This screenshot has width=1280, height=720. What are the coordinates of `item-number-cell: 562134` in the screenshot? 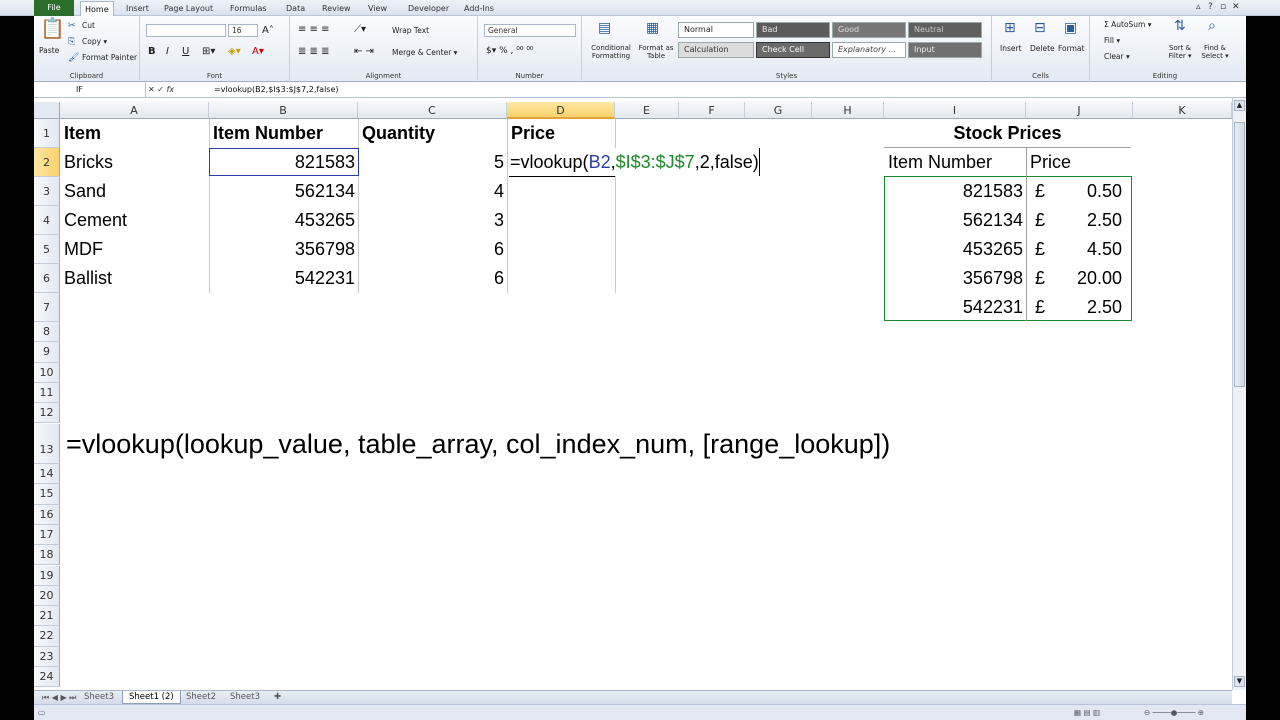 It's located at (282, 191).